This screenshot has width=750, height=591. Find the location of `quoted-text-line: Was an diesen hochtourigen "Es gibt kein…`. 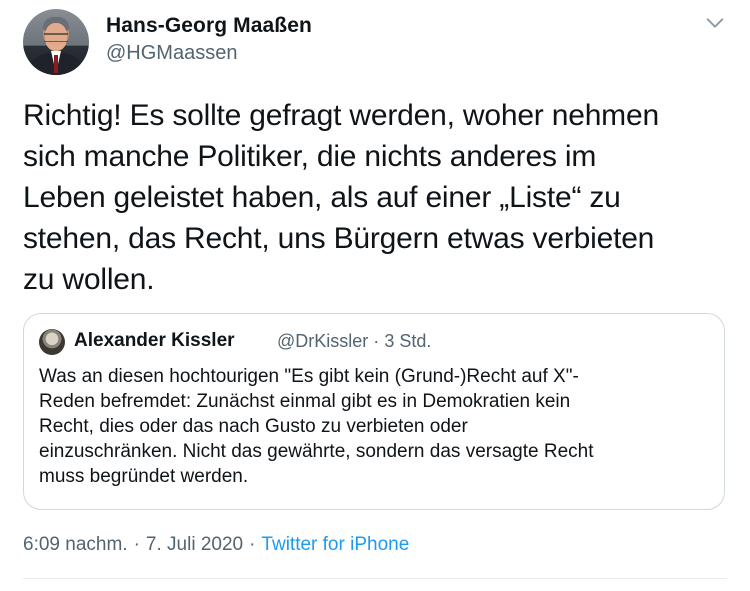

quoted-text-line: Was an diesen hochtourigen "Es gibt kein… is located at coordinates (309, 376).